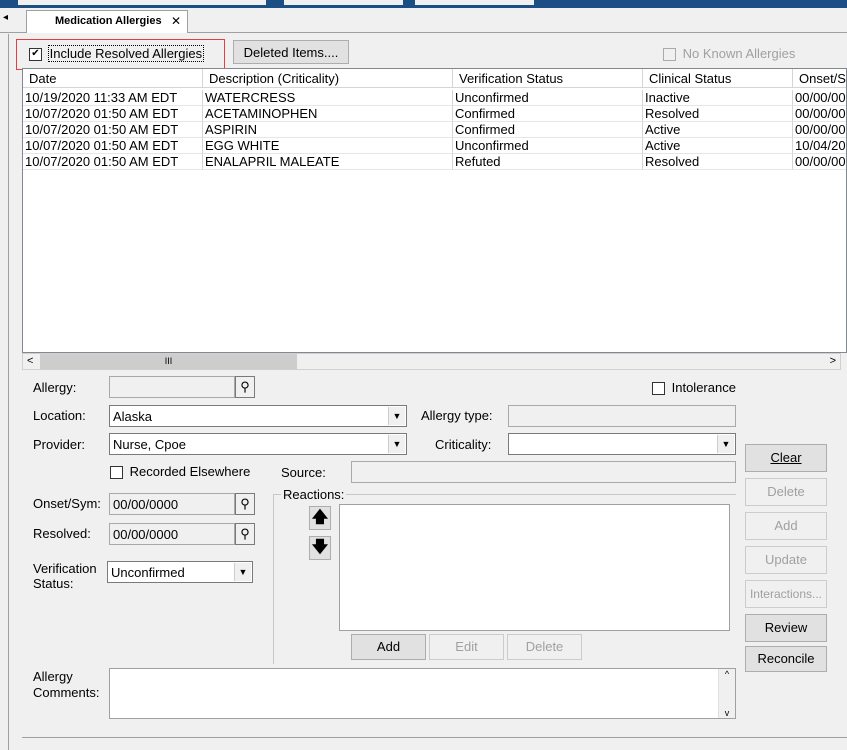 The width and height of the screenshot is (847, 750). Describe the element at coordinates (53, 583) in the screenshot. I see `verification-label-line2: Status:` at that location.